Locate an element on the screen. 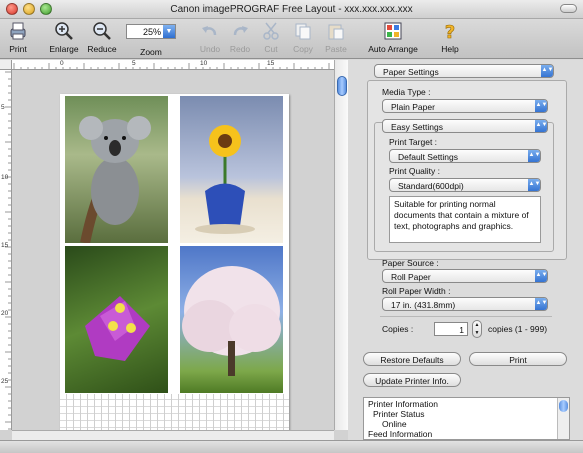 The image size is (583, 453). koala-image is located at coordinates (115, 179).